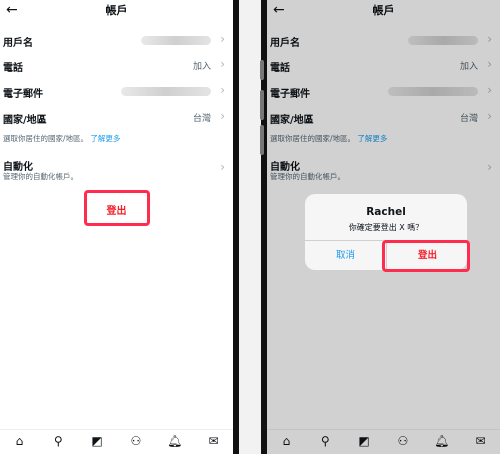 This screenshot has width=500, height=454. Describe the element at coordinates (19, 442) in the screenshot. I see `home-icon: ⌂` at that location.